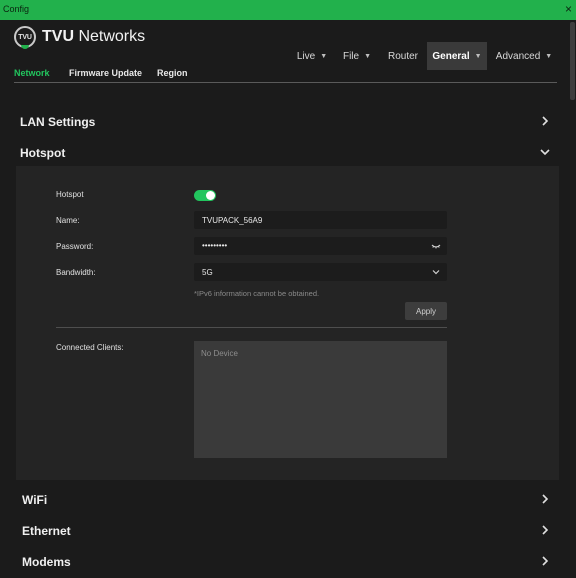  I want to click on no-device-text: No Device, so click(219, 353).